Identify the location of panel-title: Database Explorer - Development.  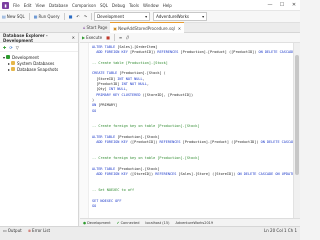
(25, 37).